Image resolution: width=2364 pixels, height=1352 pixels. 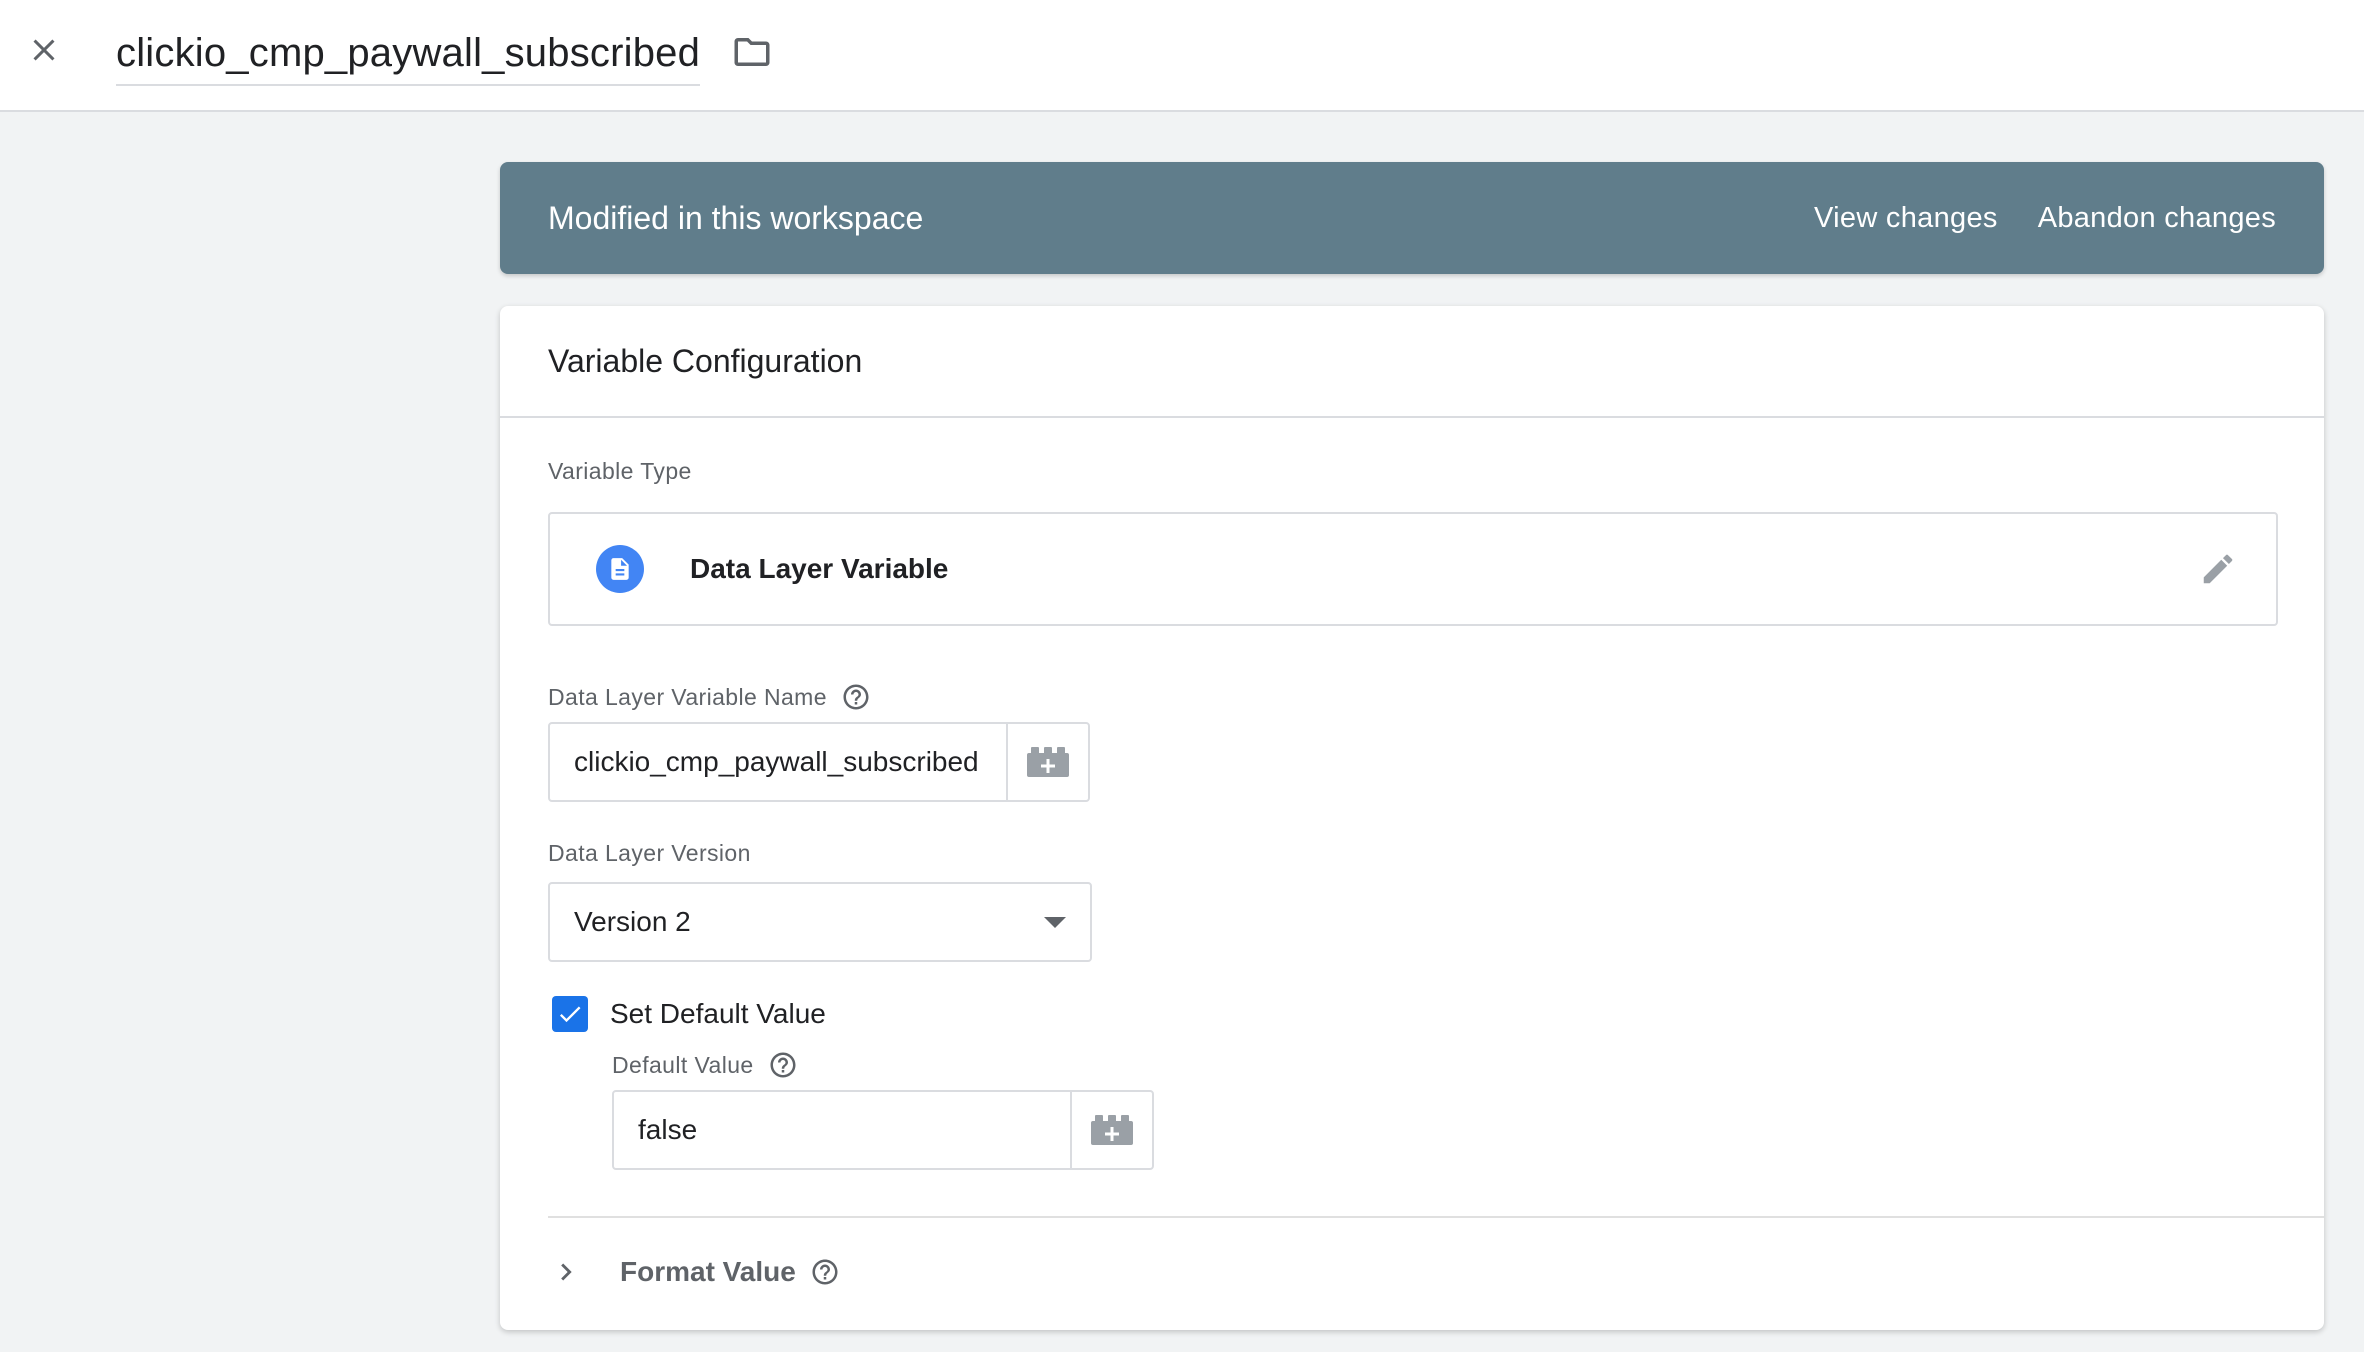 I want to click on document-icon, so click(x=620, y=569).